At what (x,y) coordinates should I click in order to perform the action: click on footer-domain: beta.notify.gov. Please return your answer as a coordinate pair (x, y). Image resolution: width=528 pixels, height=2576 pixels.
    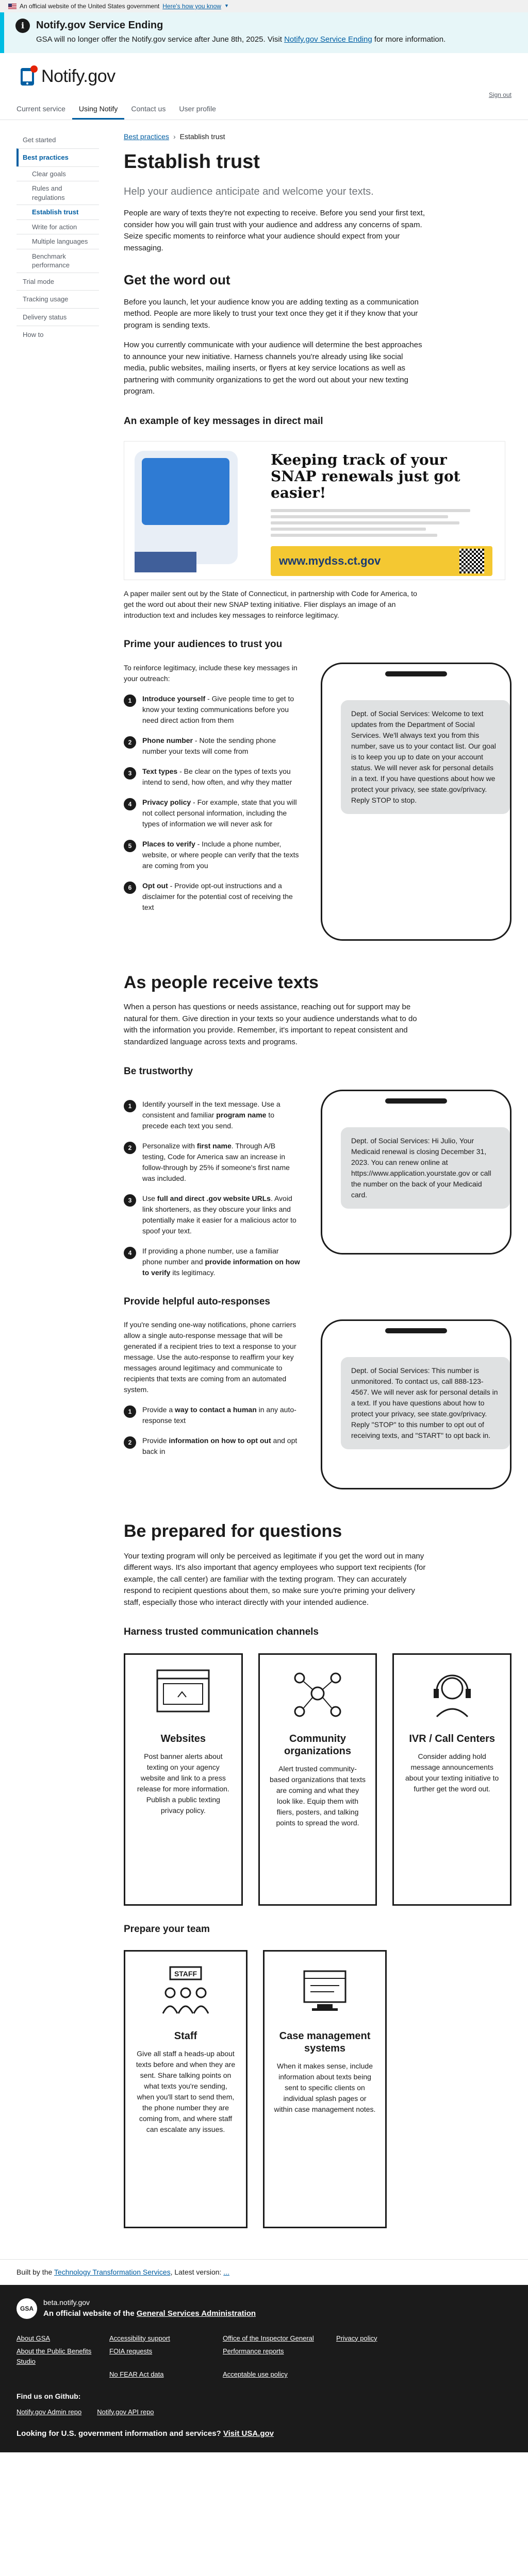
    Looking at the image, I should click on (66, 2302).